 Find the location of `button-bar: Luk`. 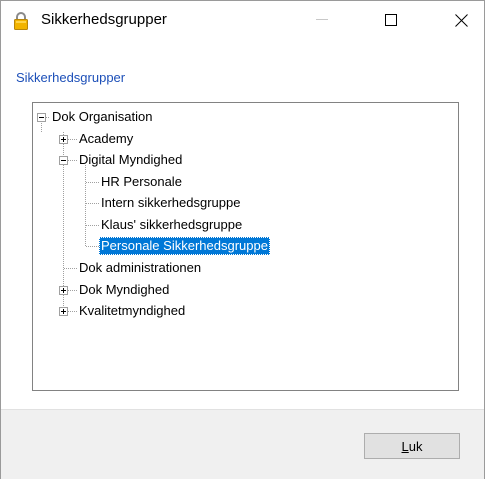

button-bar: Luk is located at coordinates (242, 444).